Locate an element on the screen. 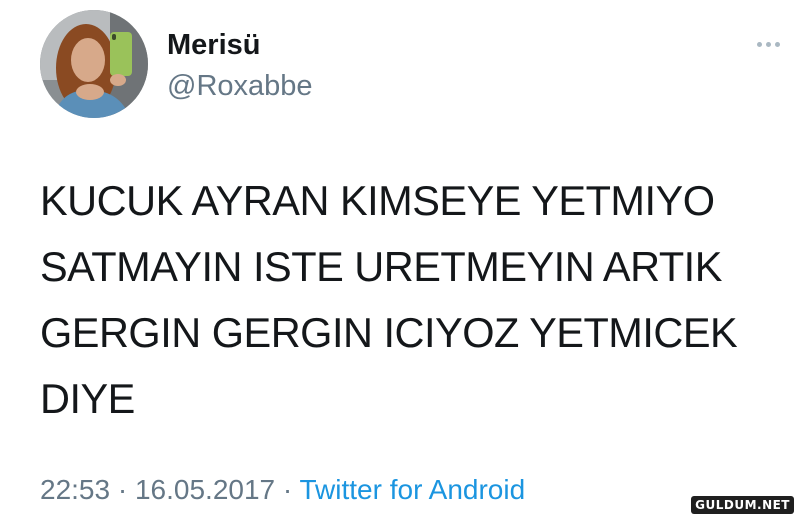 The height and width of the screenshot is (520, 800). tweet-time: 22:53 is located at coordinates (75, 489).